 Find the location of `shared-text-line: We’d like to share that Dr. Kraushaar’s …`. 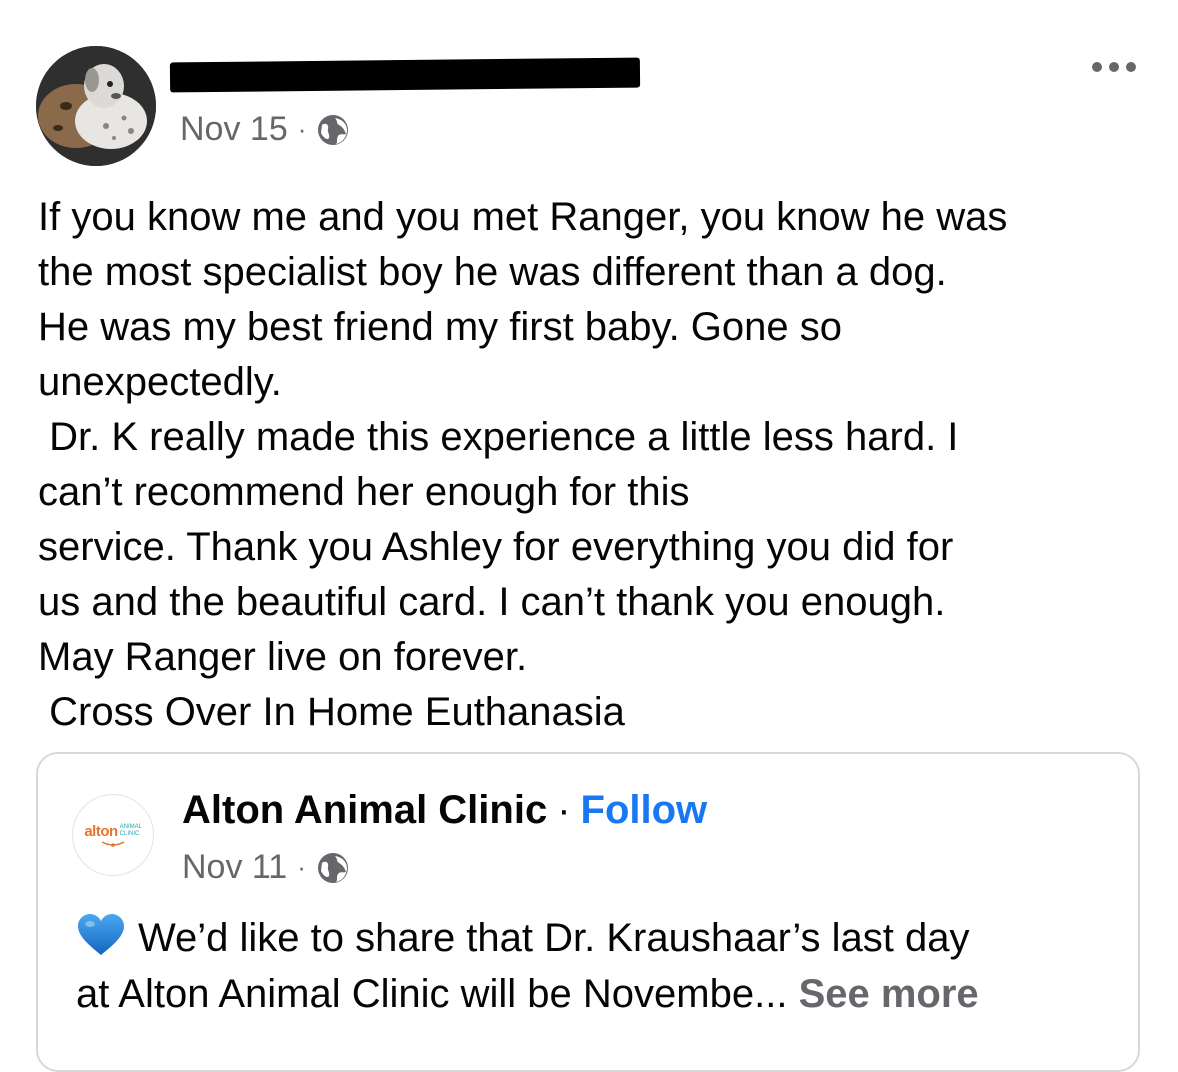

shared-text-line: We’d like to share that Dr. Kraushaar’s … is located at coordinates (554, 938).